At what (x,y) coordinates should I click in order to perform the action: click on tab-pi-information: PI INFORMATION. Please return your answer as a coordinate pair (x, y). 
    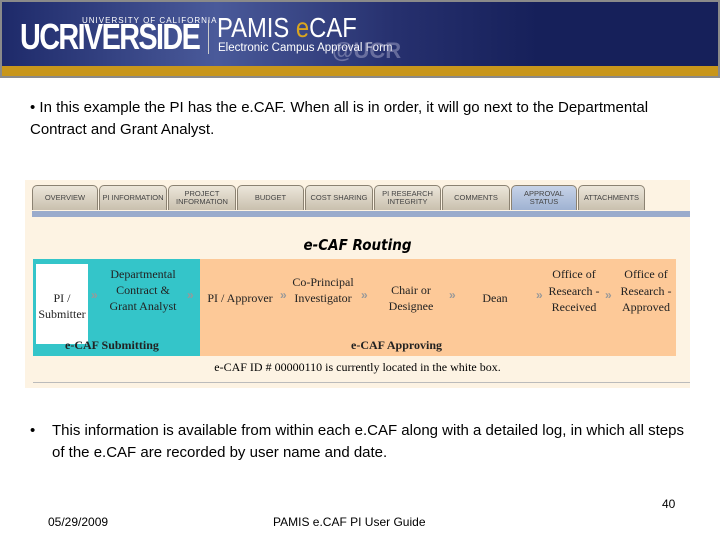
    Looking at the image, I should click on (133, 197).